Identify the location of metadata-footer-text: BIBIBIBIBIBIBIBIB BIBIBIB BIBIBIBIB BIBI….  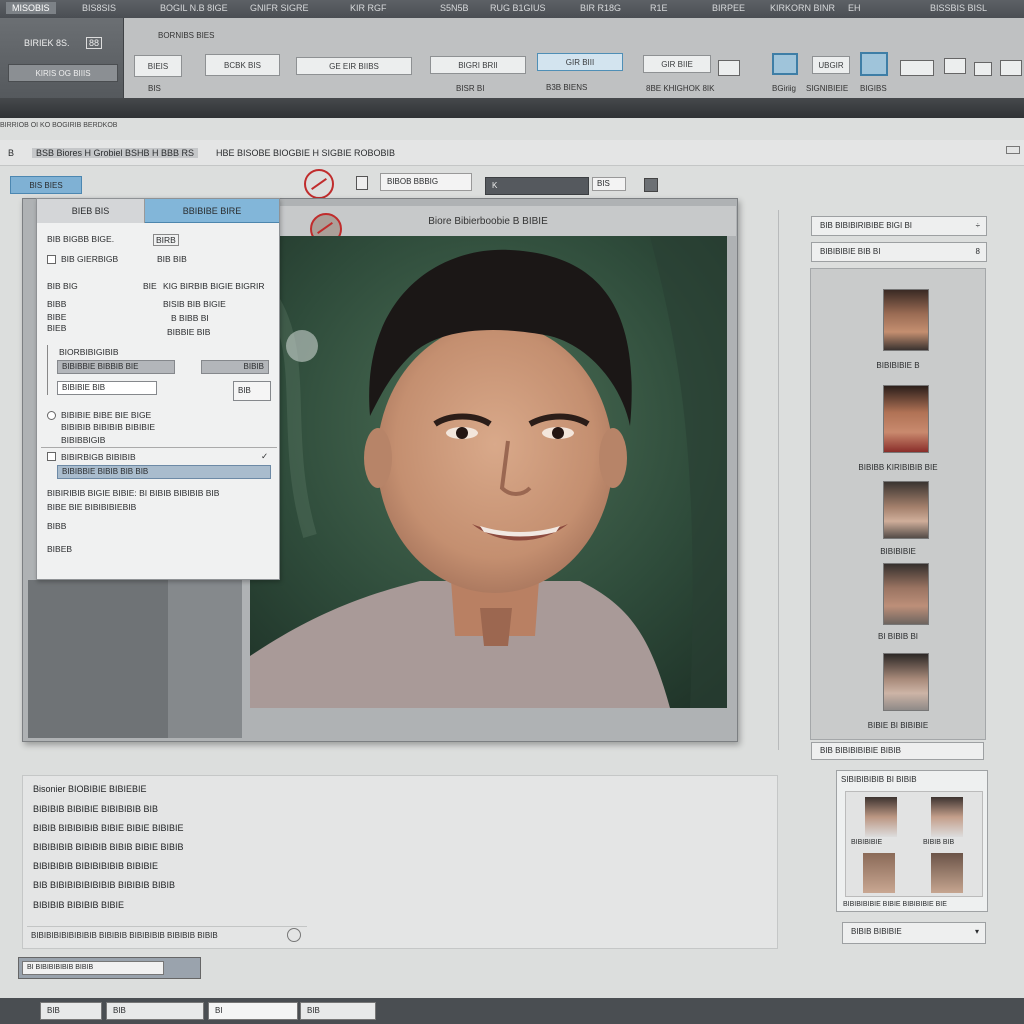
(124, 935).